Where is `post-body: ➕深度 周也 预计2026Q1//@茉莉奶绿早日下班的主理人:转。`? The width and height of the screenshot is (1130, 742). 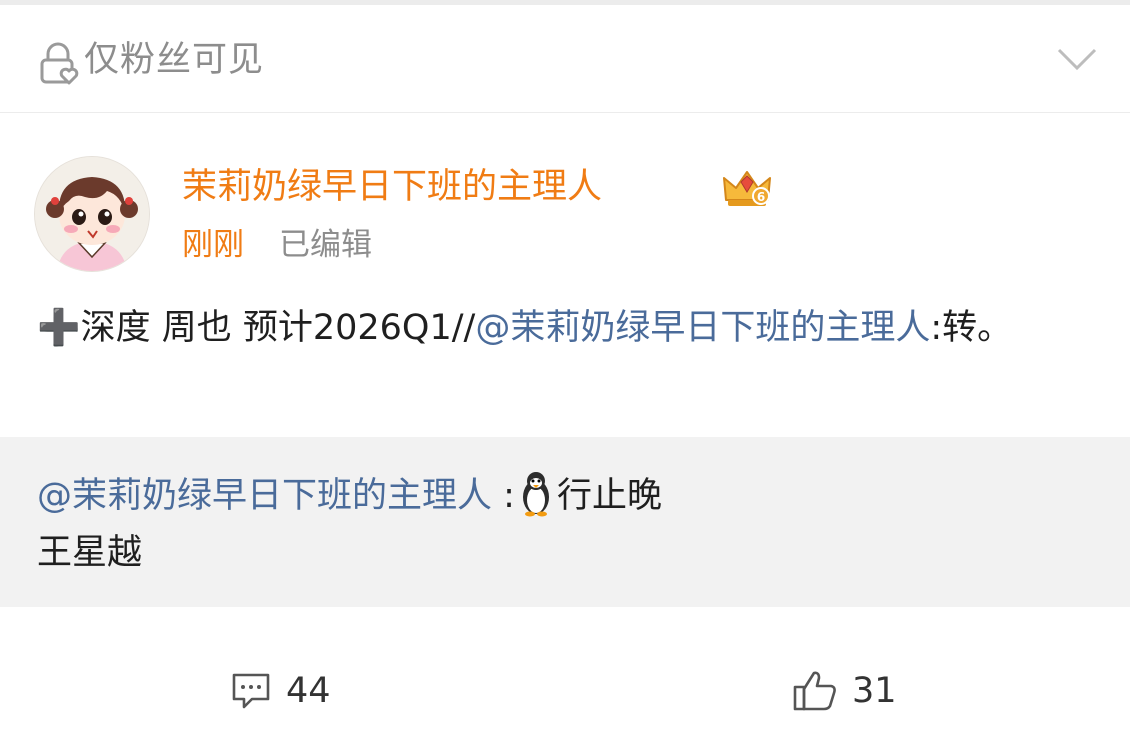 post-body: ➕深度 周也 预计2026Q1//@茉莉奶绿早日下班的主理人:转。 is located at coordinates (567, 328).